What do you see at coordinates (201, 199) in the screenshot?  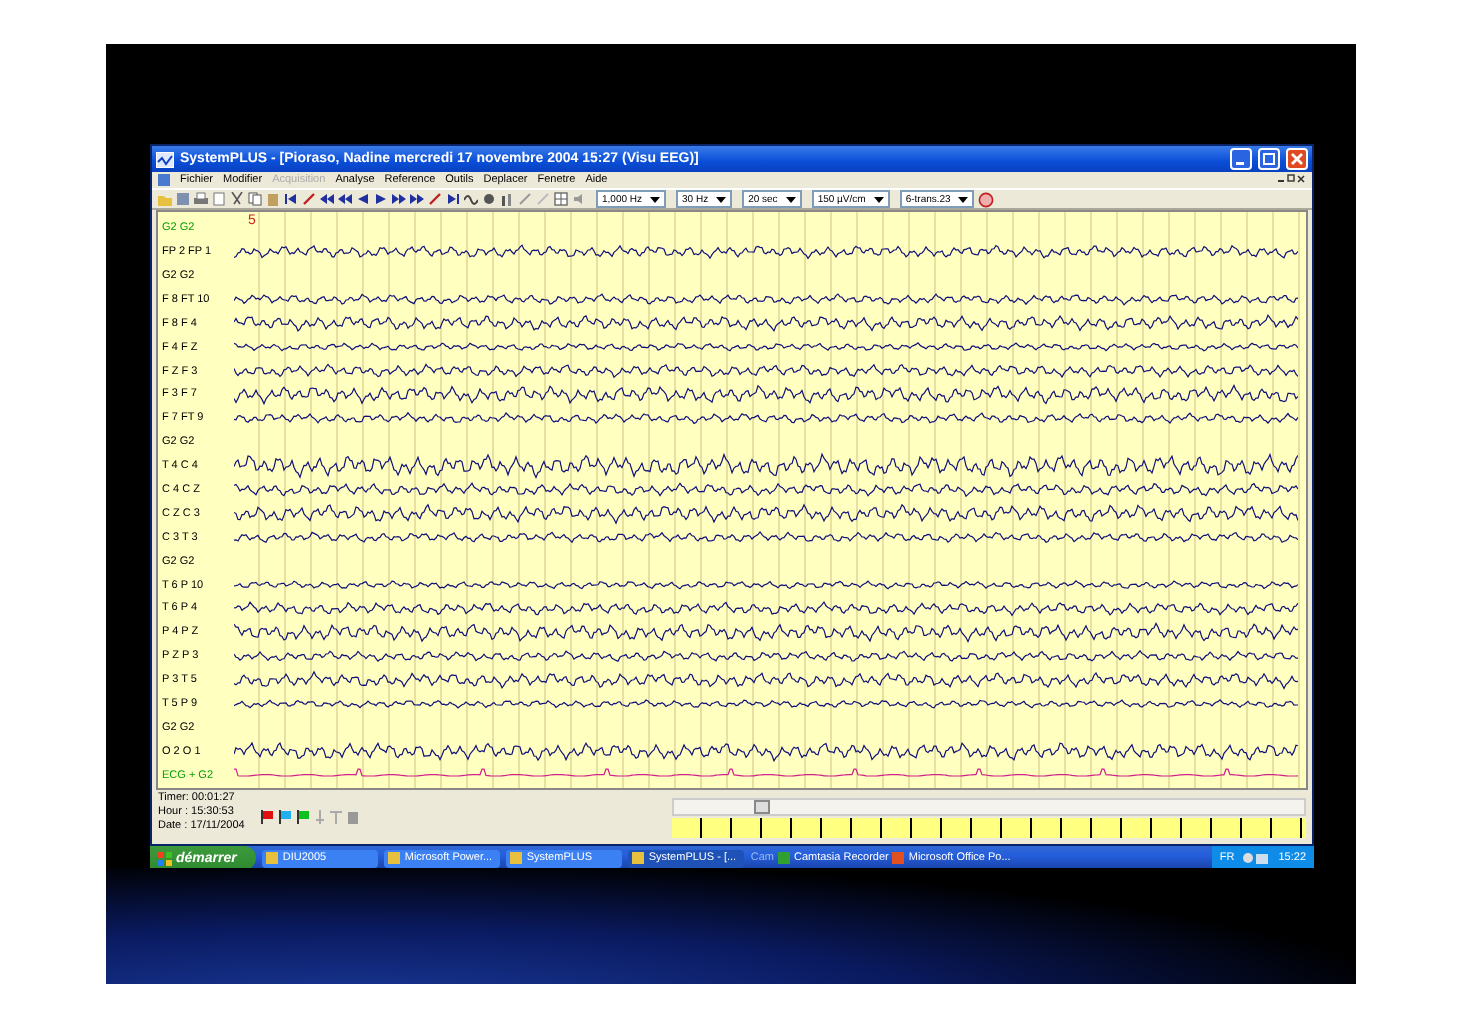 I see `print-icon` at bounding box center [201, 199].